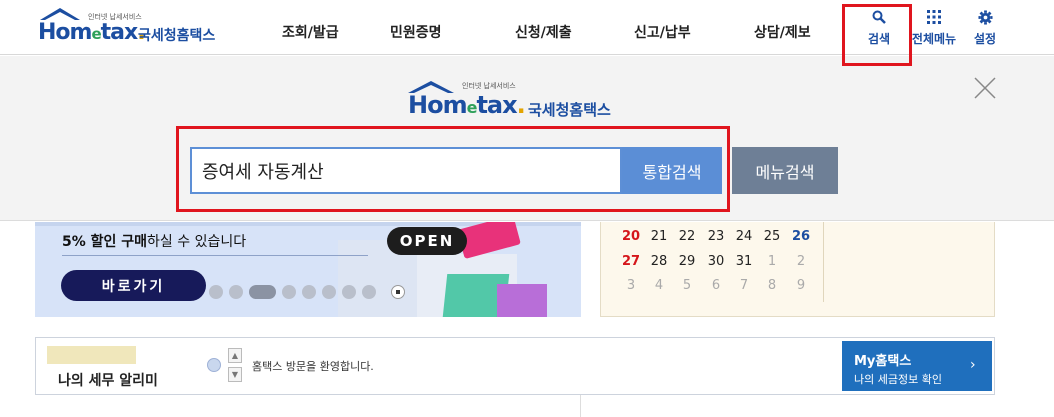 This screenshot has height=417, width=1054. What do you see at coordinates (744, 285) in the screenshot?
I see `calendar-day: 7` at bounding box center [744, 285].